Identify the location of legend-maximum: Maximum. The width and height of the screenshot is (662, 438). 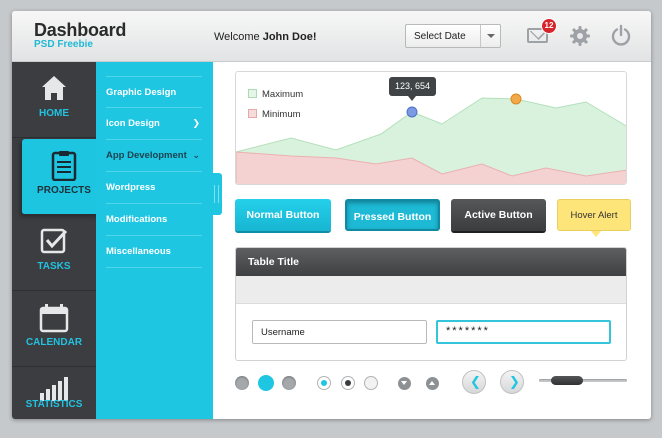
(275, 94).